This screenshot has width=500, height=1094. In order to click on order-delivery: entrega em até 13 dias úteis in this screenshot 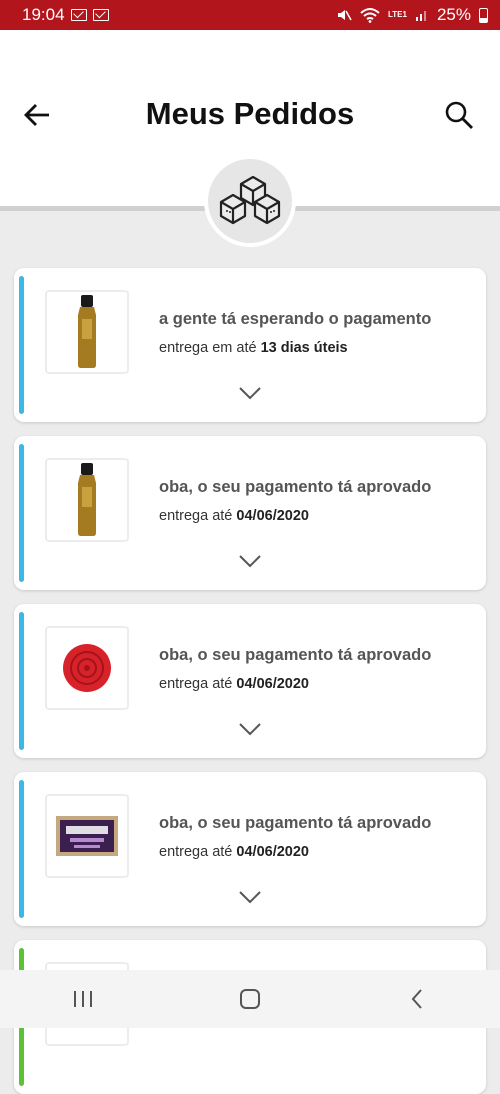, I will do `click(253, 348)`.